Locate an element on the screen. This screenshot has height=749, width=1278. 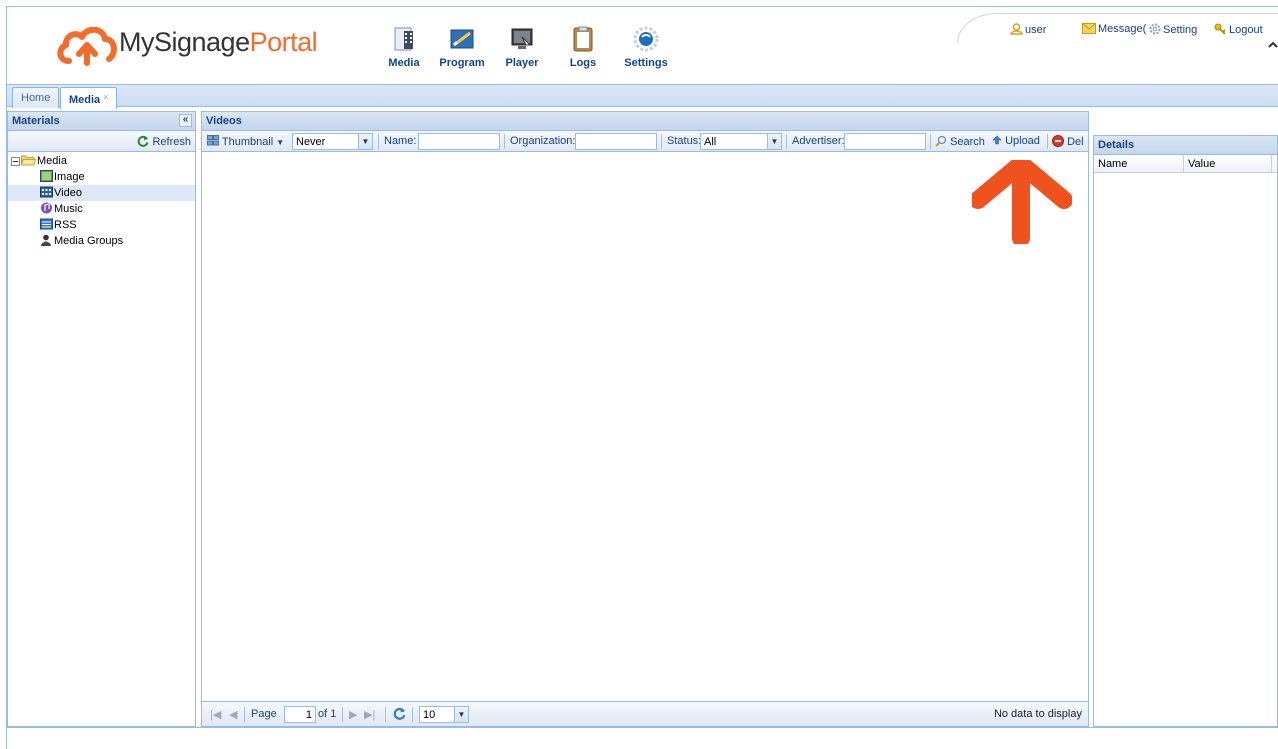
nav-player: Player is located at coordinates (522, 47).